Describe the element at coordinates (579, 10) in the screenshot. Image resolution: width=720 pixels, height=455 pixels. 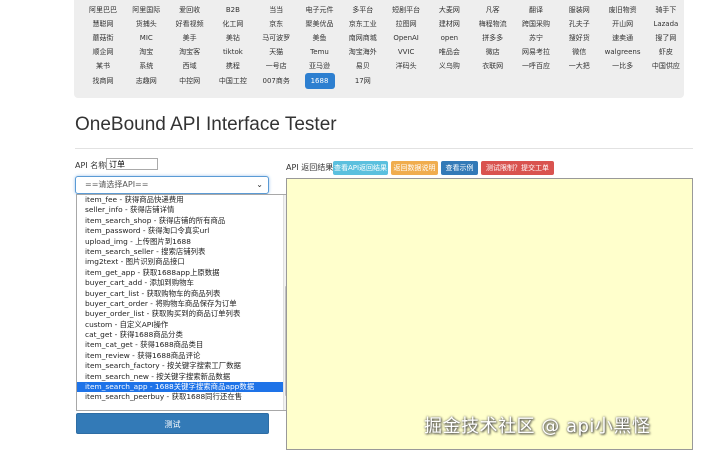
I see `platform-link: 服装网` at that location.